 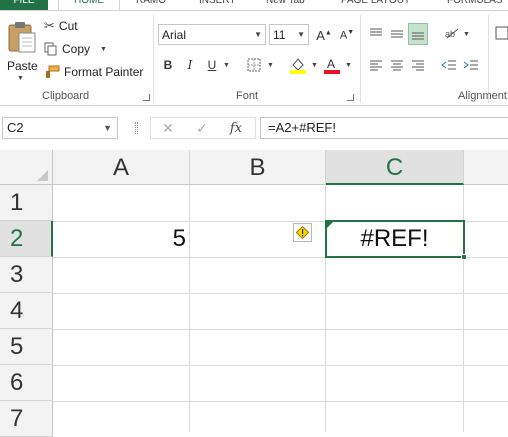 I want to click on column-header-a: A, so click(x=121, y=167).